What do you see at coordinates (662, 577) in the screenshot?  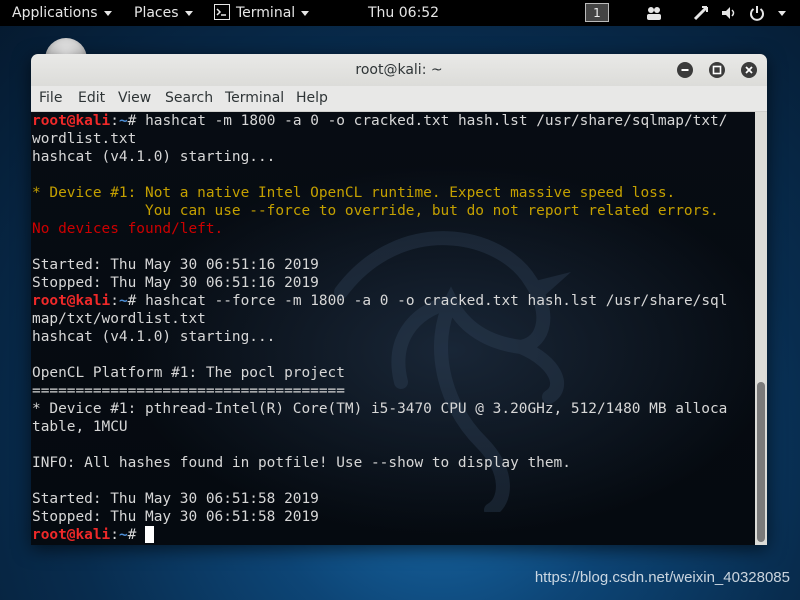 I see `watermark: https://blog.csdn.net/weixin_40328085` at bounding box center [662, 577].